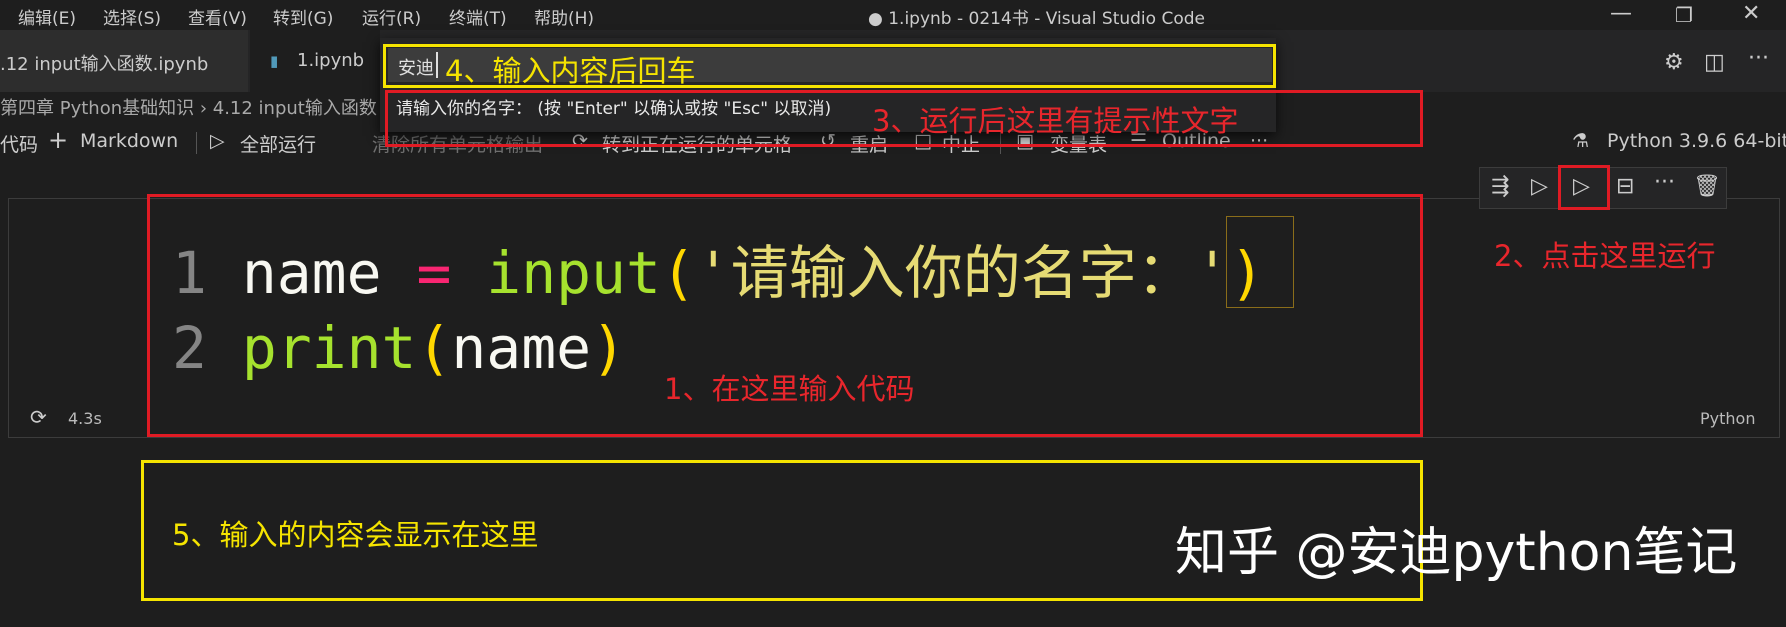 The image size is (1786, 627). What do you see at coordinates (564, 16) in the screenshot?
I see `menu-help: 帮助(H)` at bounding box center [564, 16].